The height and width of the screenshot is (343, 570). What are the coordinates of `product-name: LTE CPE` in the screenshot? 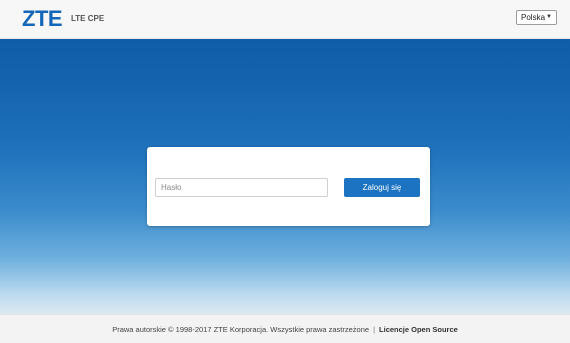 It's located at (88, 18).